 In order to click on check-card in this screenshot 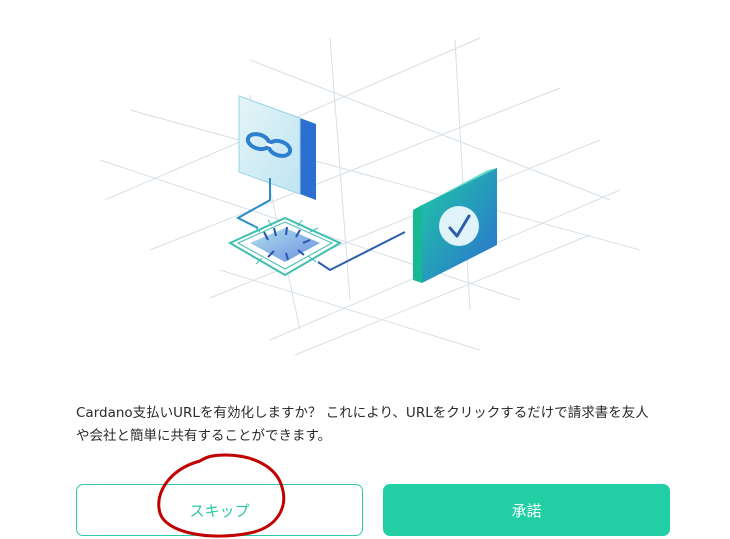, I will do `click(455, 225)`.